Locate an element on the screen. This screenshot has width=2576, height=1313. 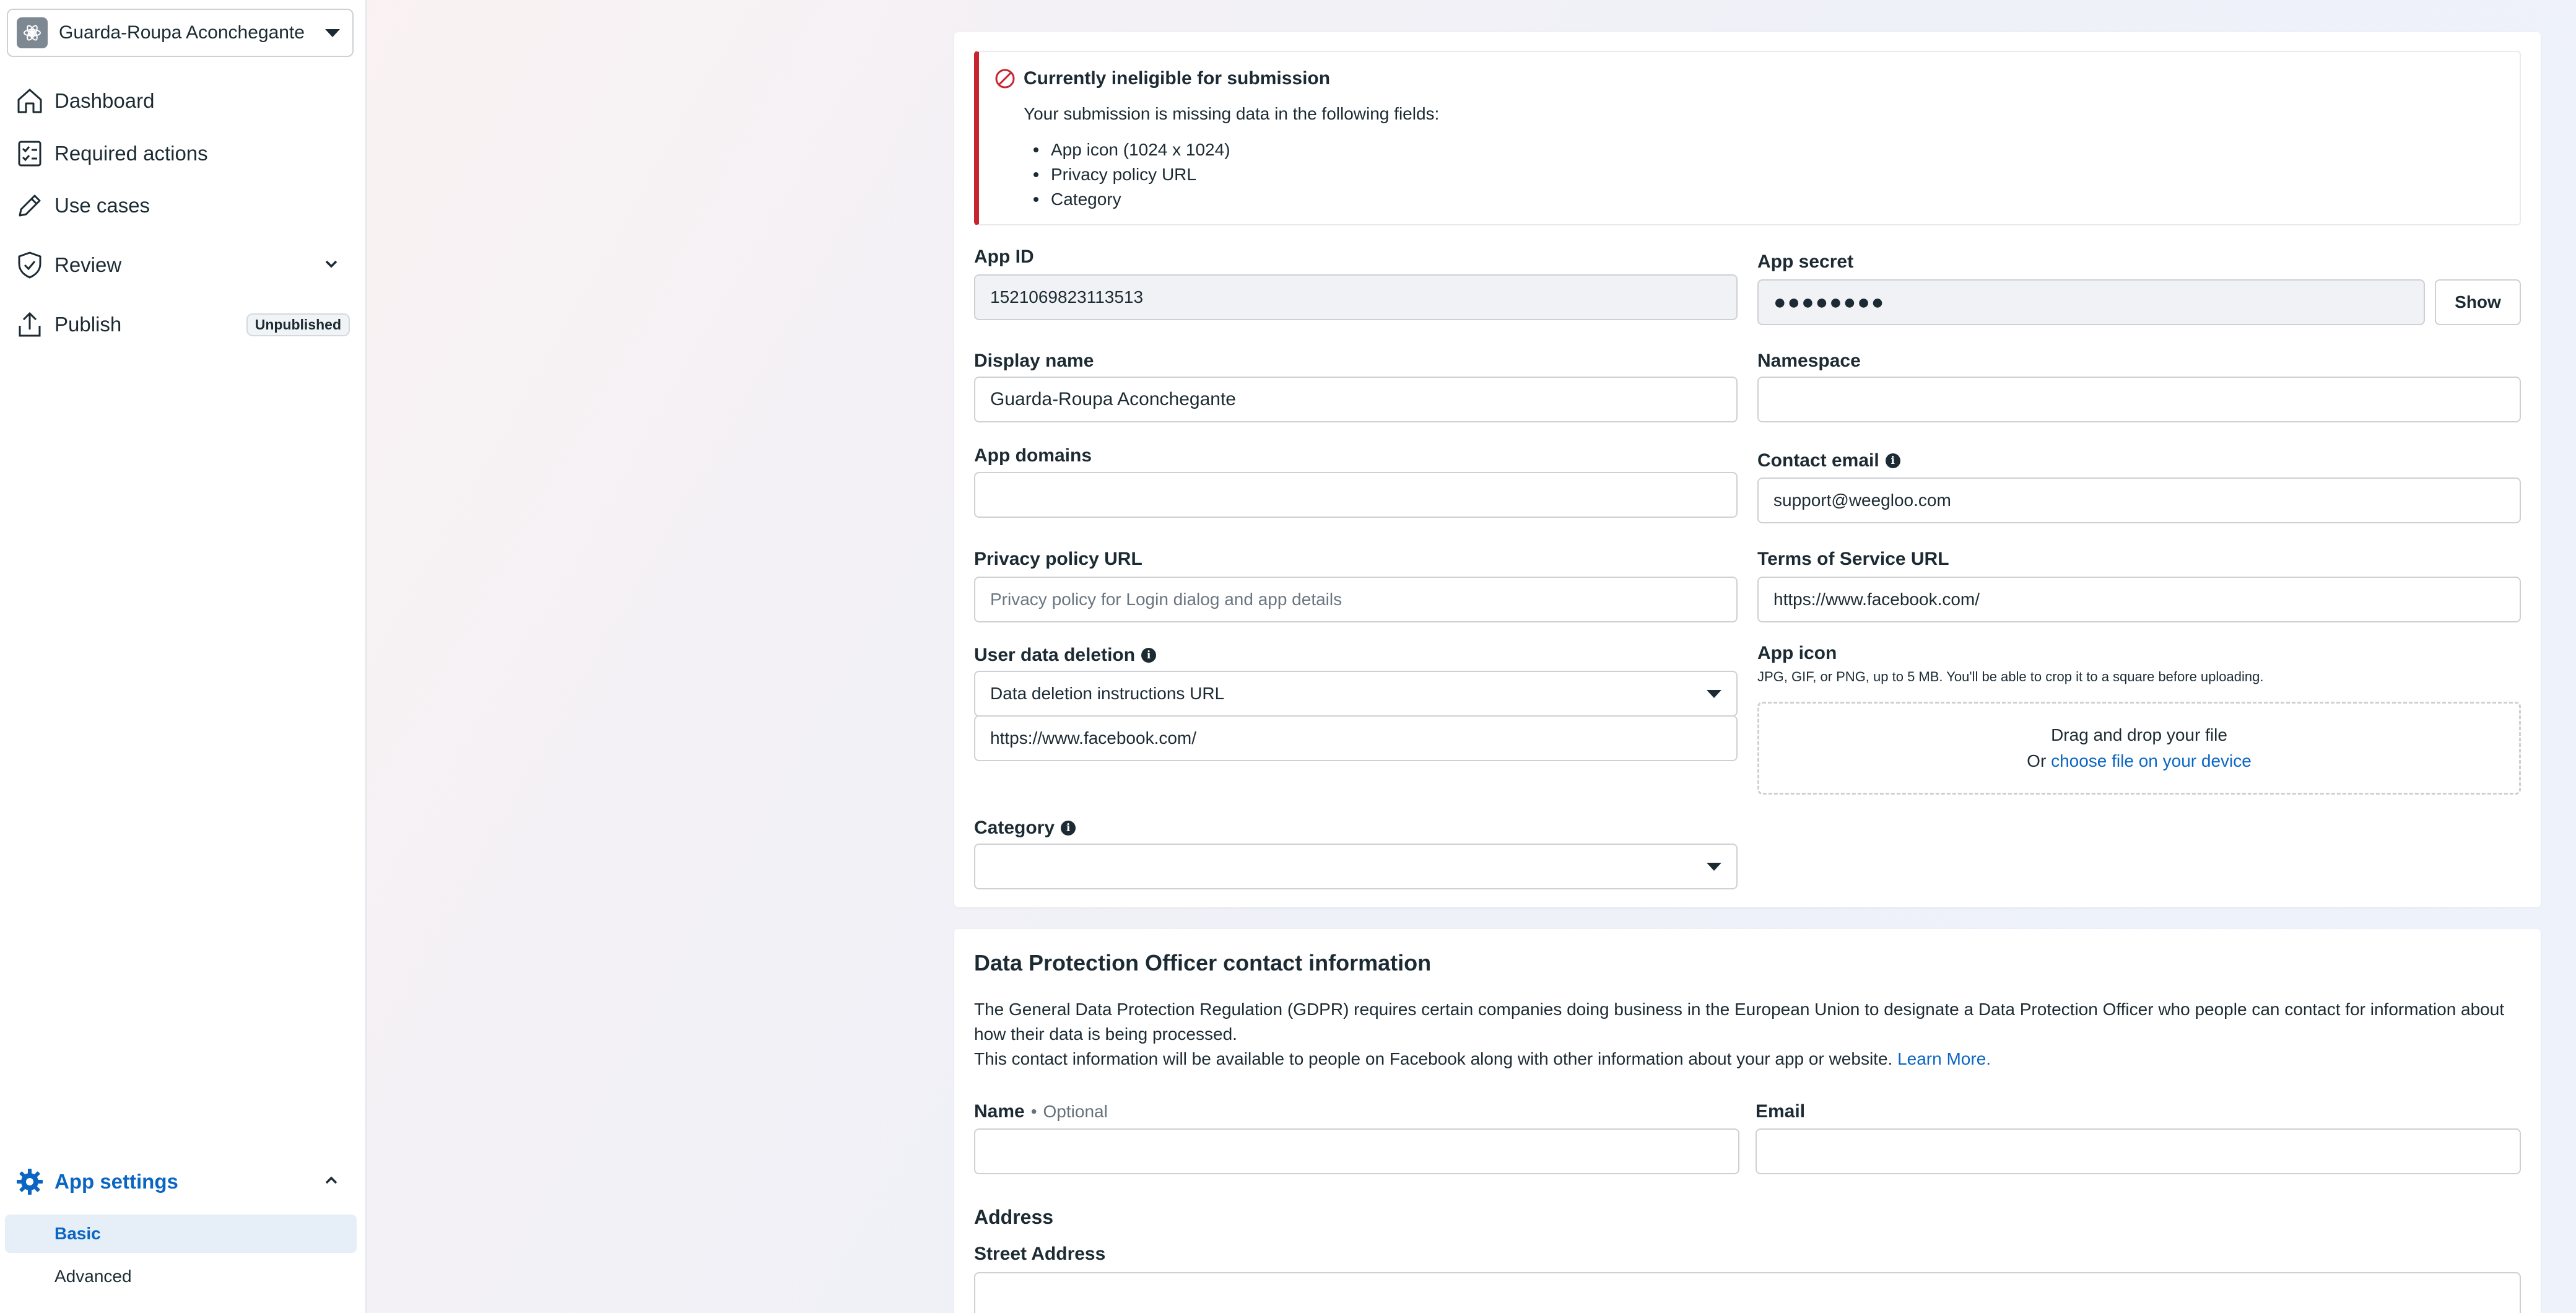
show-secret-button: Show is located at coordinates (2478, 302).